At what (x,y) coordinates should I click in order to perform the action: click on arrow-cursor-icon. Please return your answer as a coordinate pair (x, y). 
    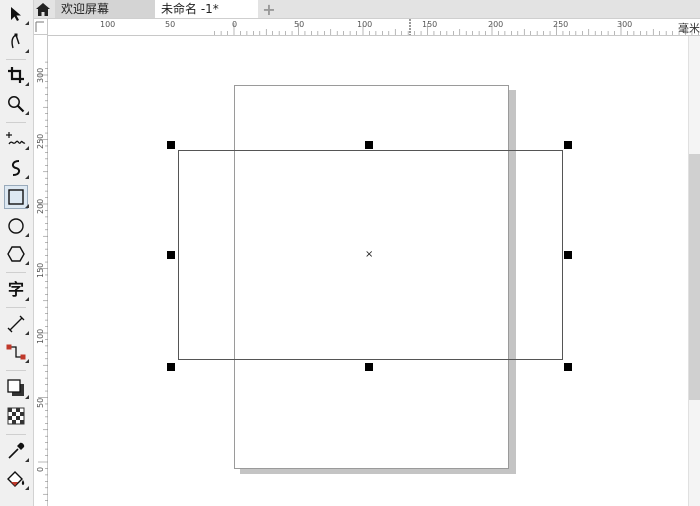
    Looking at the image, I should click on (16, 14).